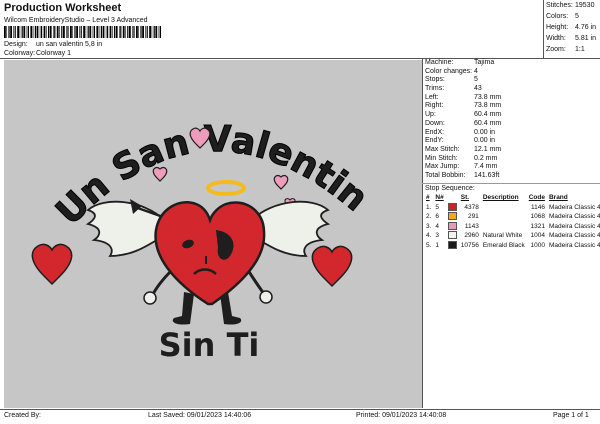  I want to click on heart-left-icon, so click(52, 264).